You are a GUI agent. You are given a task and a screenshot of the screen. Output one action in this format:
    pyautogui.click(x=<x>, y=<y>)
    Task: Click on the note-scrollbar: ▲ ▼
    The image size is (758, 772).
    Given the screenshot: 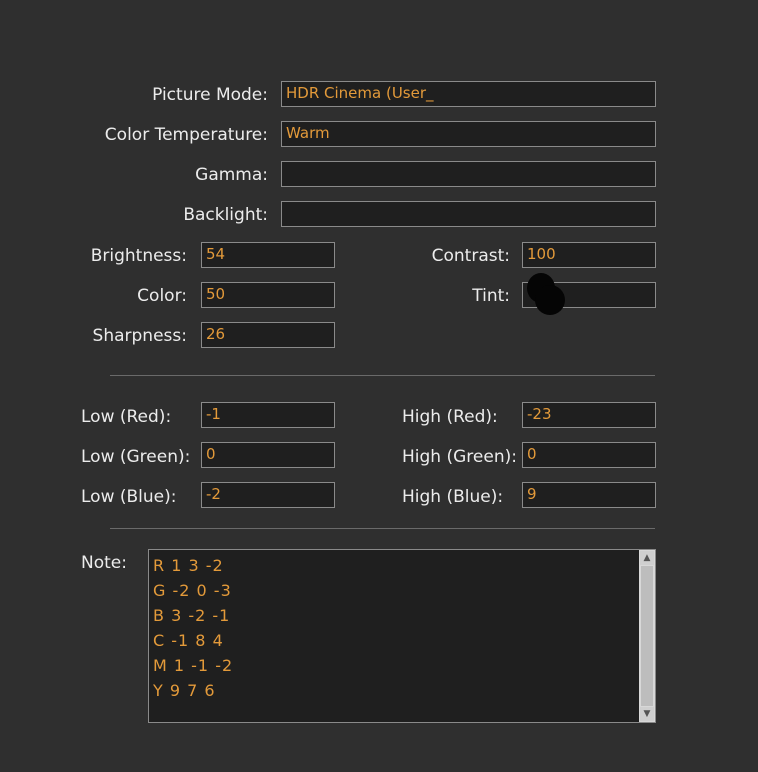 What is the action you would take?
    pyautogui.click(x=647, y=636)
    